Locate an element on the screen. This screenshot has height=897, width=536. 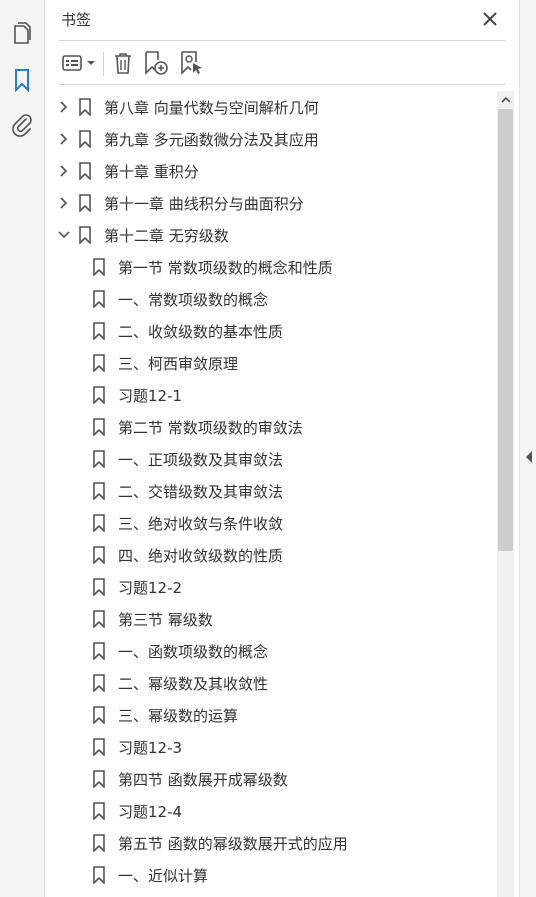
bookmark-label: 四、绝对收敛级数的性质 is located at coordinates (201, 555).